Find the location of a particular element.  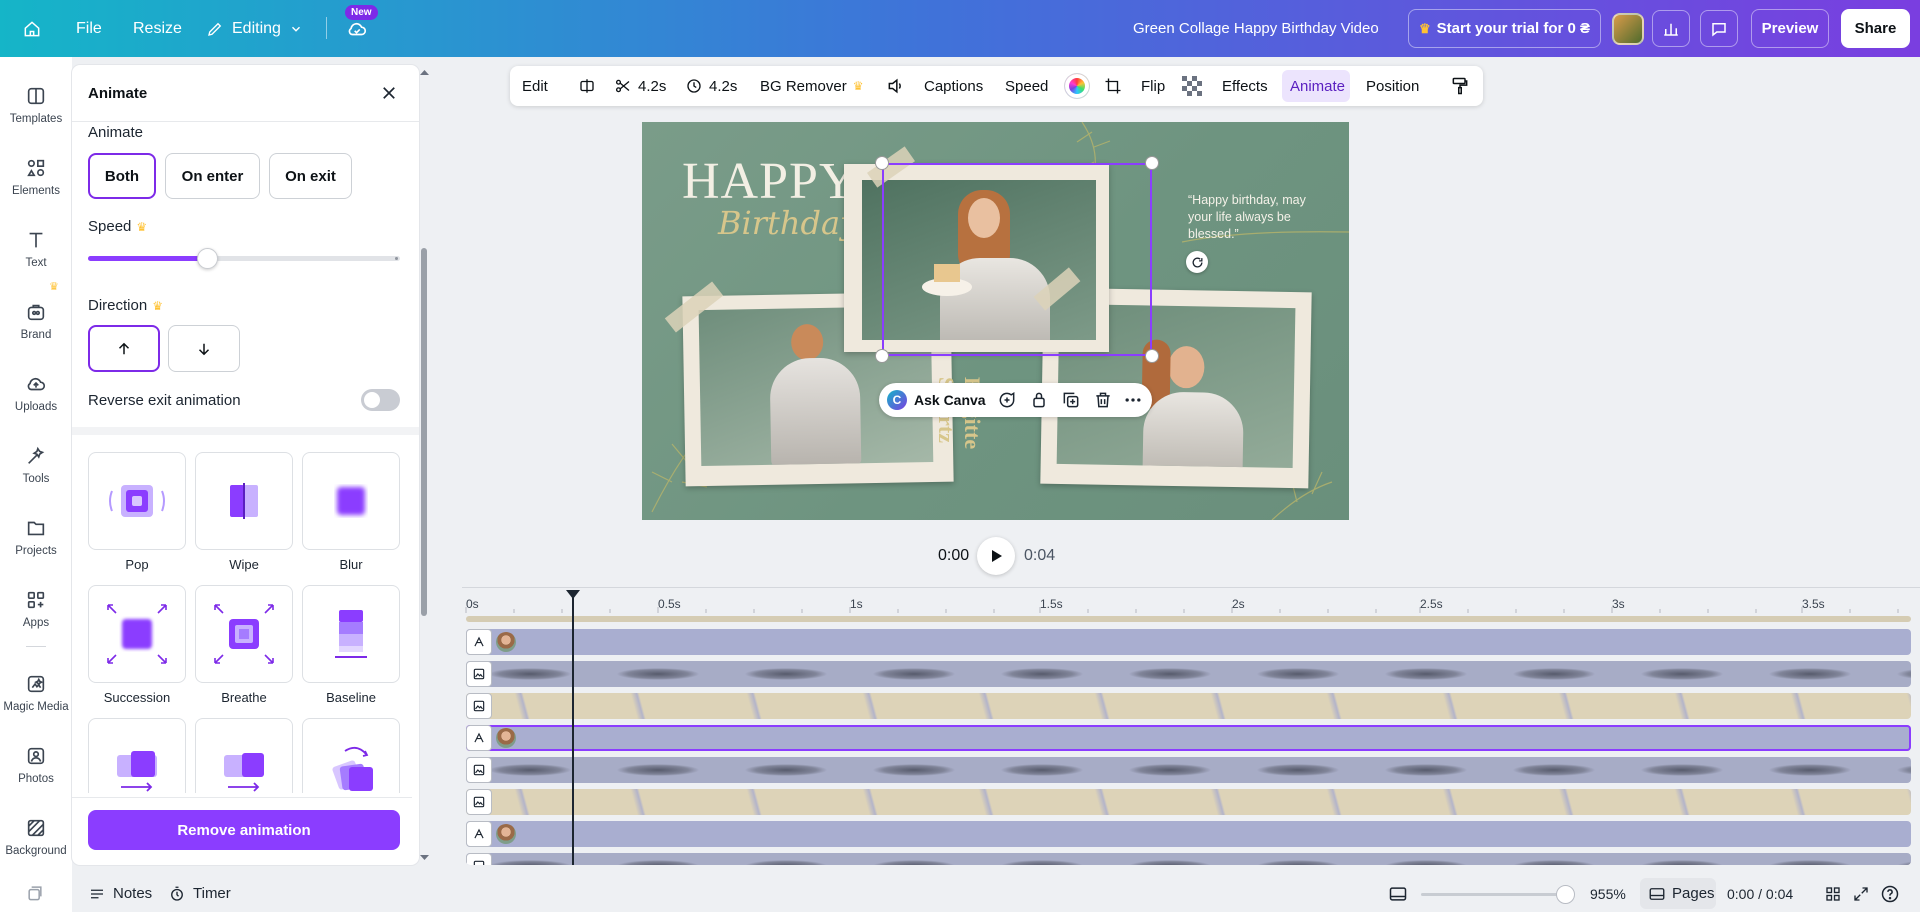

animation-tile-rise is located at coordinates (137, 755).